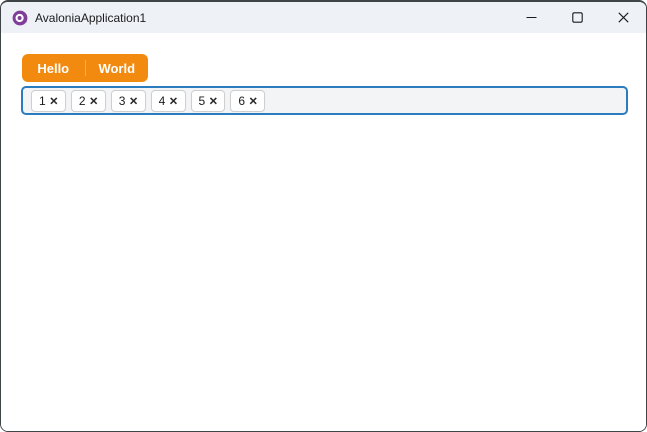 This screenshot has height=432, width=647. I want to click on maximize-icon, so click(577, 17).